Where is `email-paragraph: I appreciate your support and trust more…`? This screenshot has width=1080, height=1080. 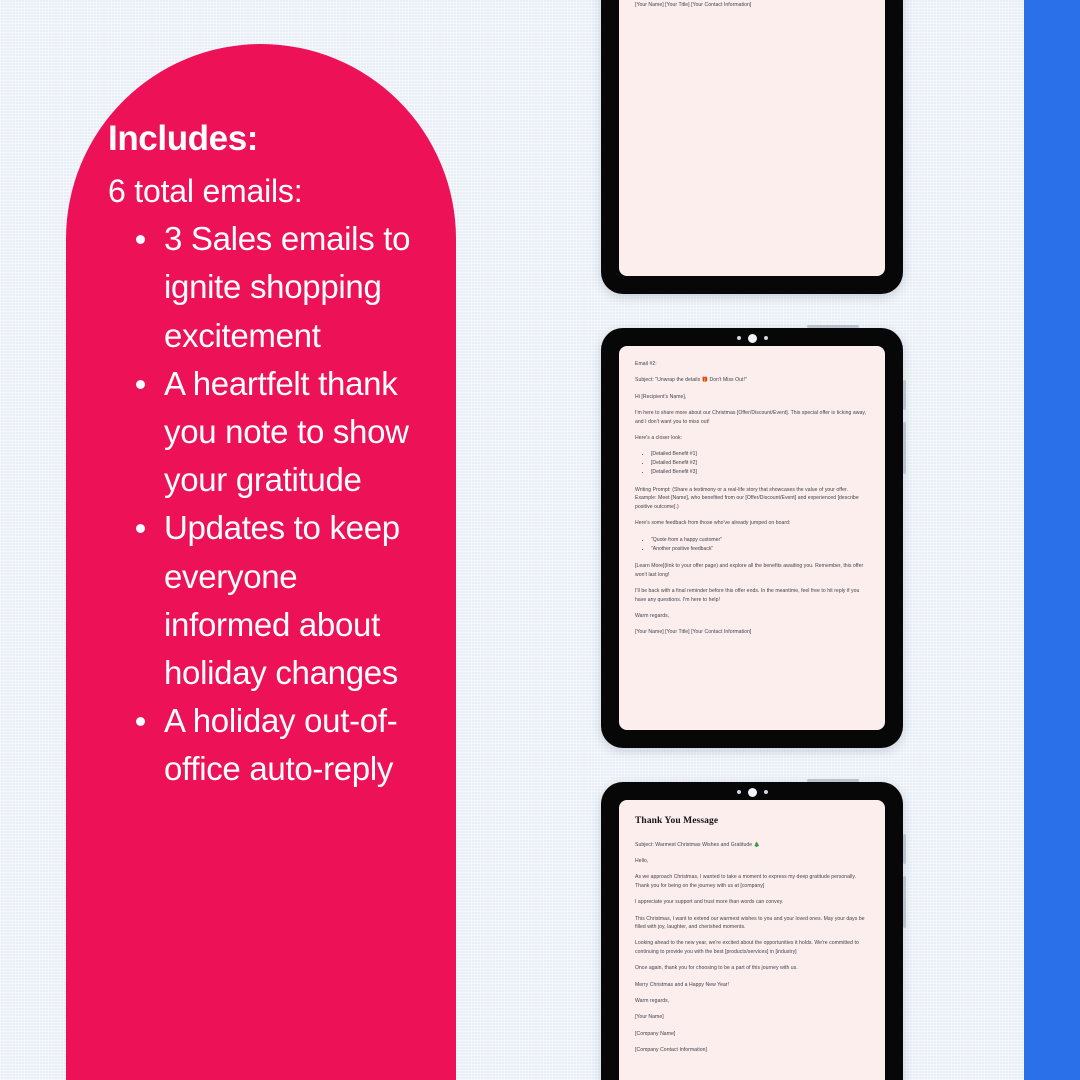 email-paragraph: I appreciate your support and trust more… is located at coordinates (709, 902).